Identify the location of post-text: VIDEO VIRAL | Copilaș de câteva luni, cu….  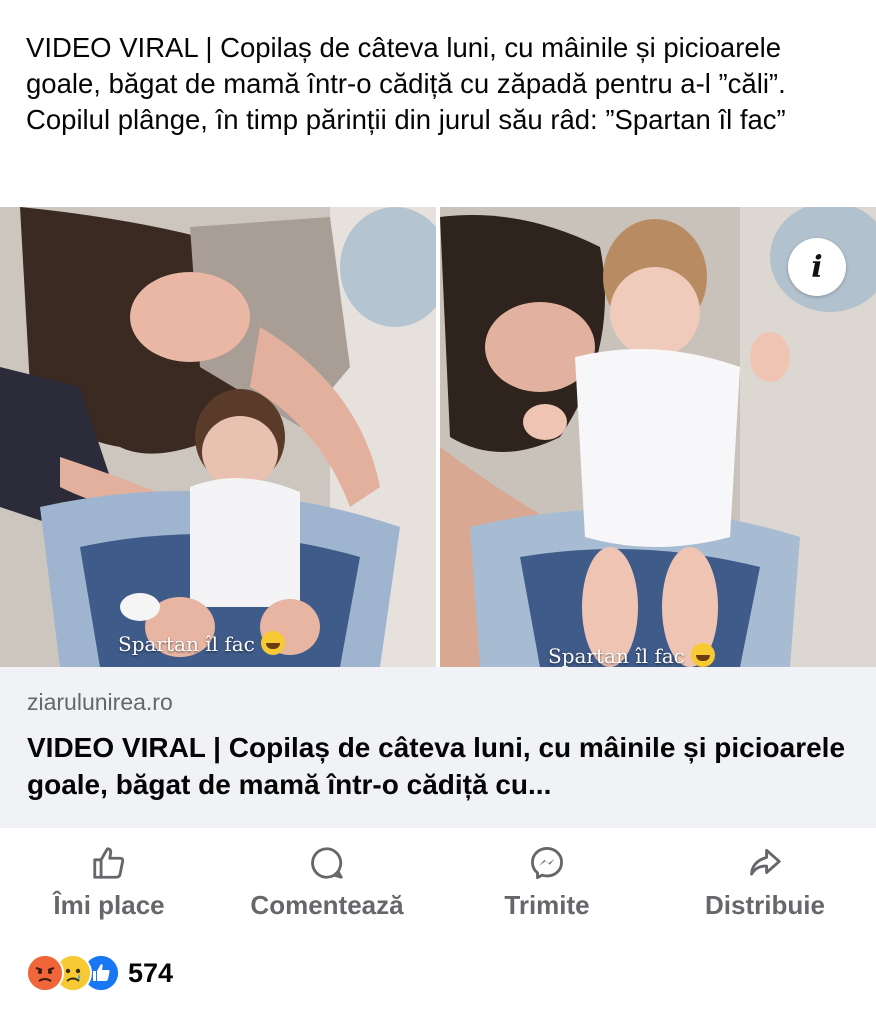
(406, 83).